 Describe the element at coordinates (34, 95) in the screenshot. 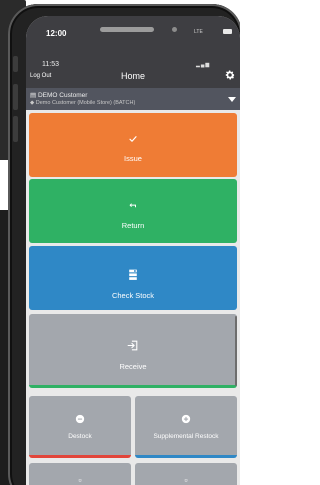

I see `building-icon: ▤` at that location.